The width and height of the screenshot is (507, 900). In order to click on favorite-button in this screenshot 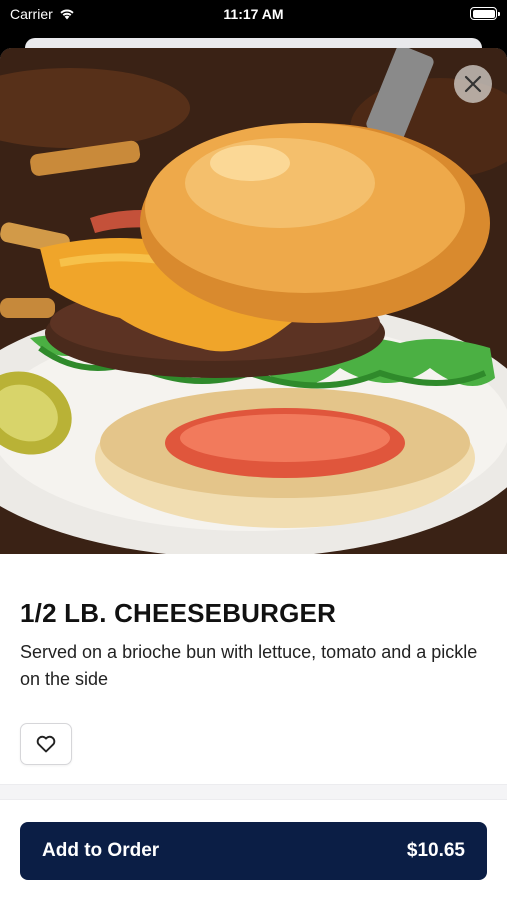, I will do `click(46, 744)`.